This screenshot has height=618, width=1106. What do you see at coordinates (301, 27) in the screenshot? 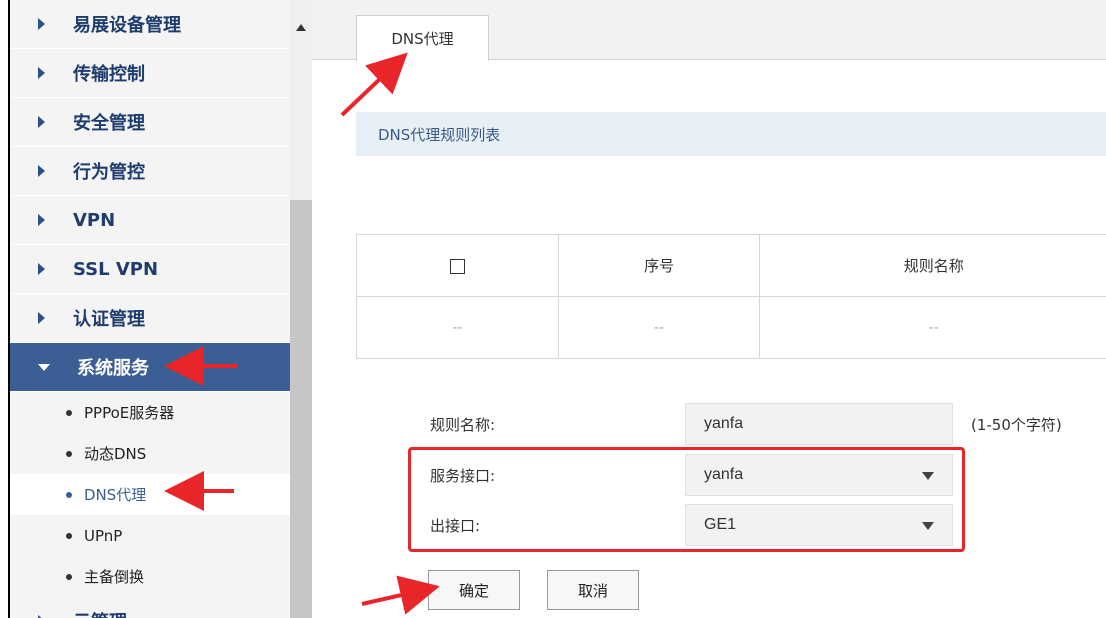
I see `scroll-up-icon` at bounding box center [301, 27].